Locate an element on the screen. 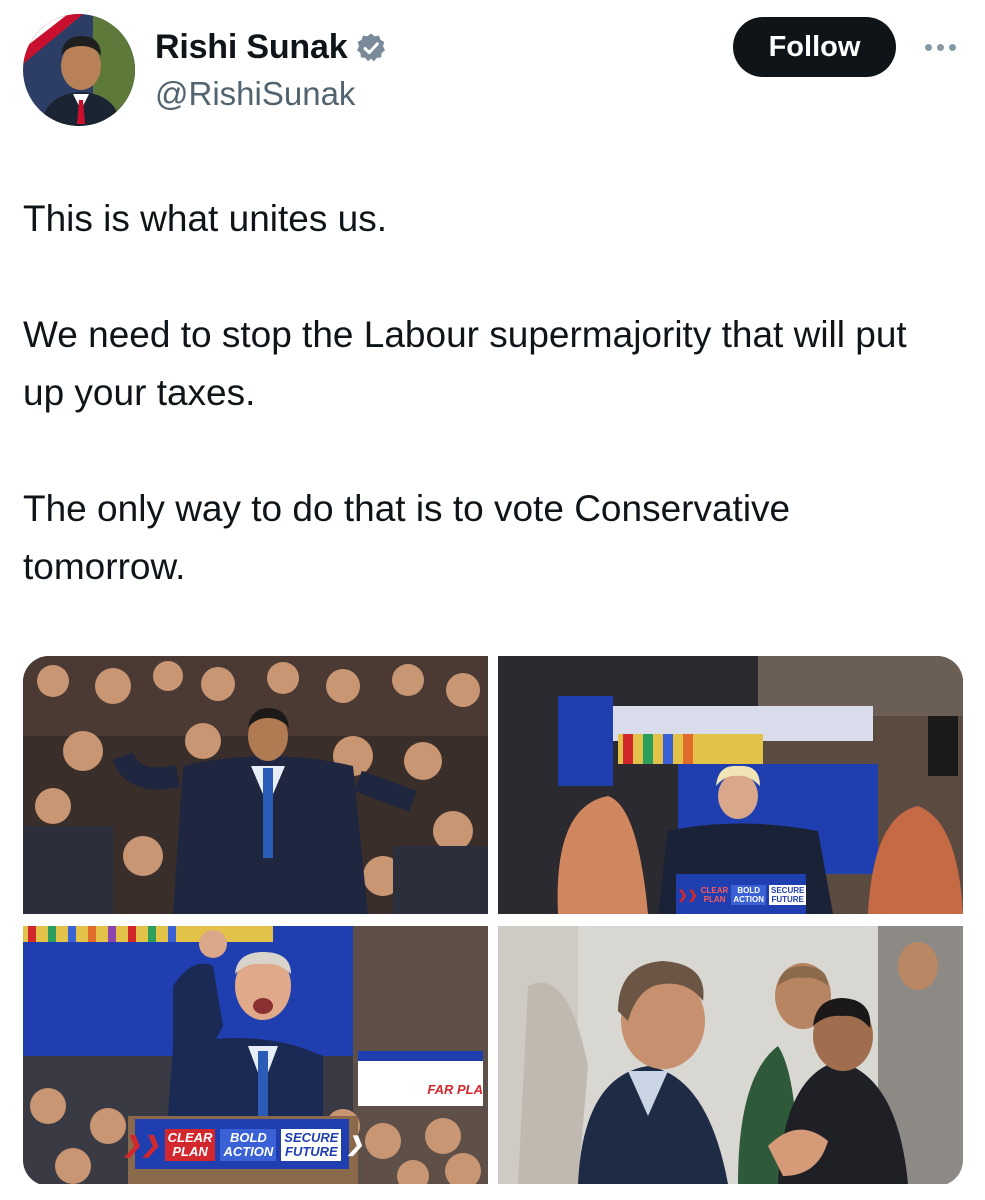 The image size is (985, 1200). photo-crowd-image is located at coordinates (255, 785).